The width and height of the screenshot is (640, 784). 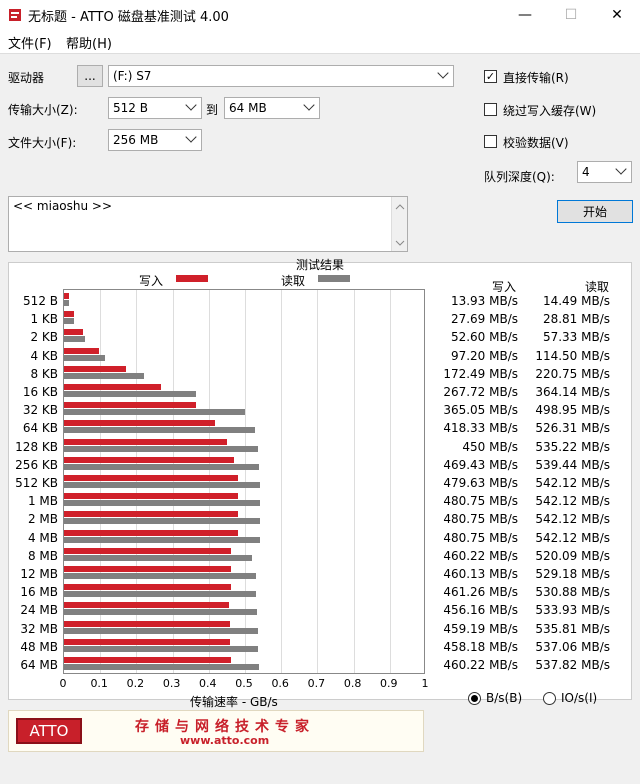 What do you see at coordinates (480, 428) in the screenshot?
I see `write-value-label: 418.33 MB/s` at bounding box center [480, 428].